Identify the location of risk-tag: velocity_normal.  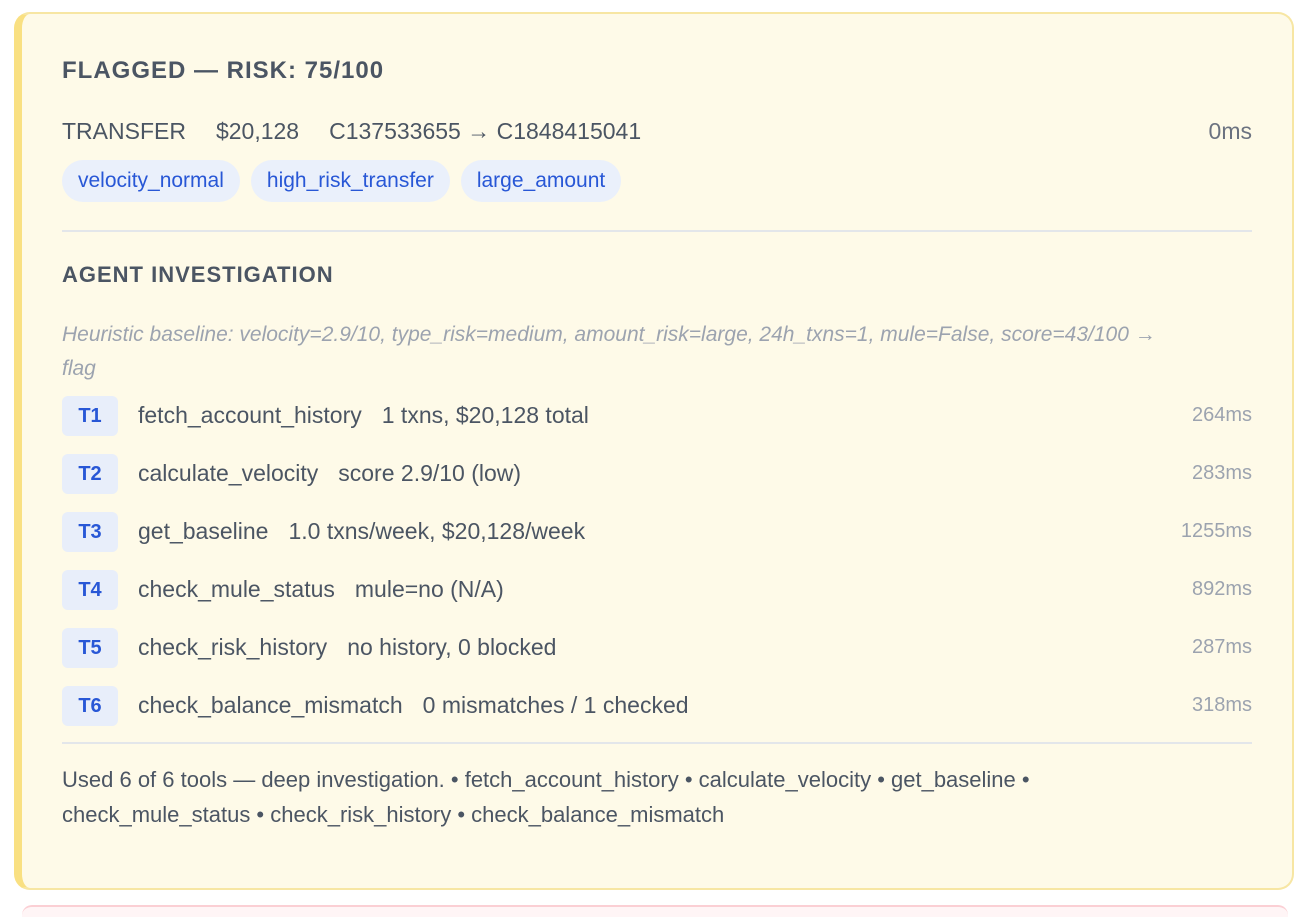
(151, 181).